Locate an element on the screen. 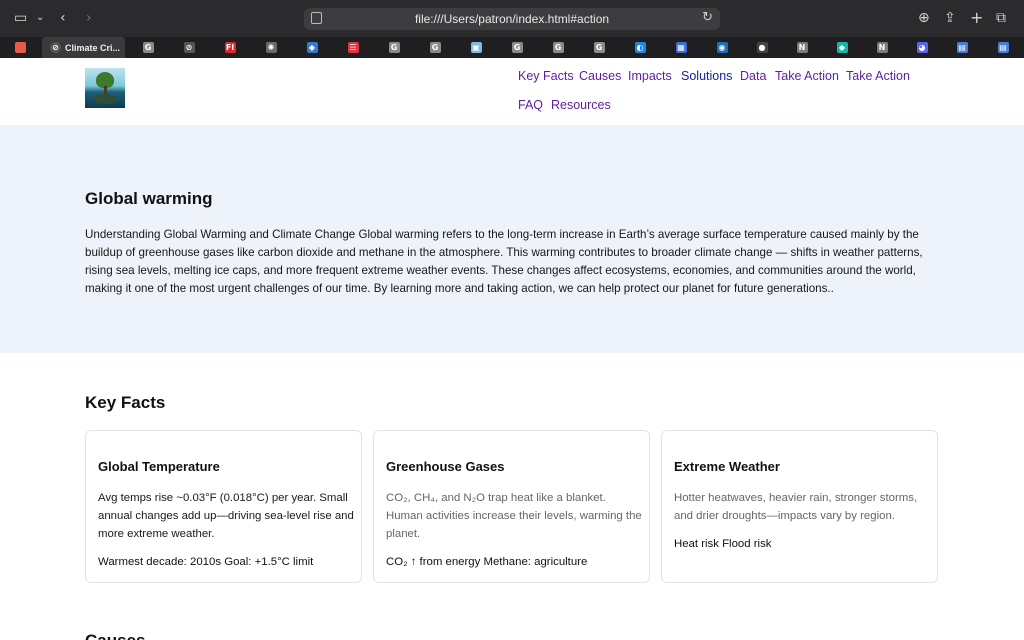 Image resolution: width=1024 pixels, height=640 pixels. tab: ◐ is located at coordinates (640, 47).